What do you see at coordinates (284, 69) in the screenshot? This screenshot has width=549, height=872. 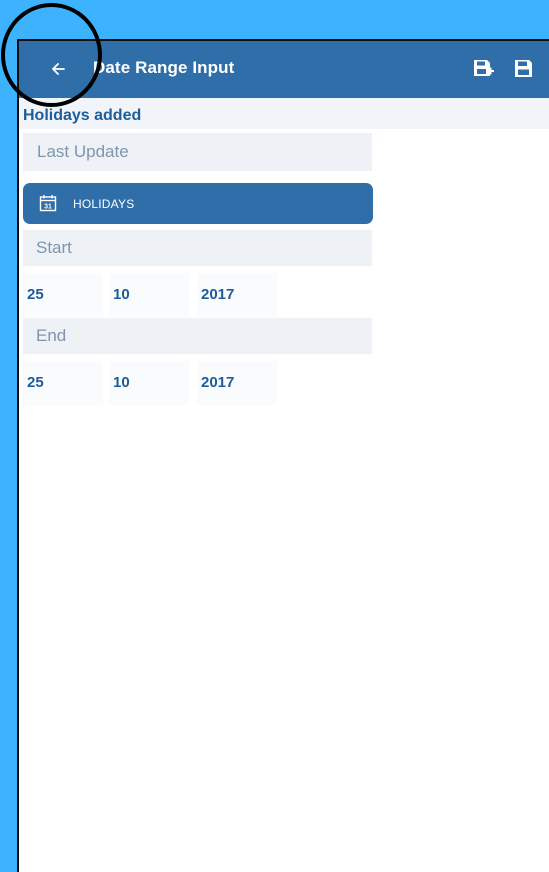 I see `app-bar: Date Range Input` at bounding box center [284, 69].